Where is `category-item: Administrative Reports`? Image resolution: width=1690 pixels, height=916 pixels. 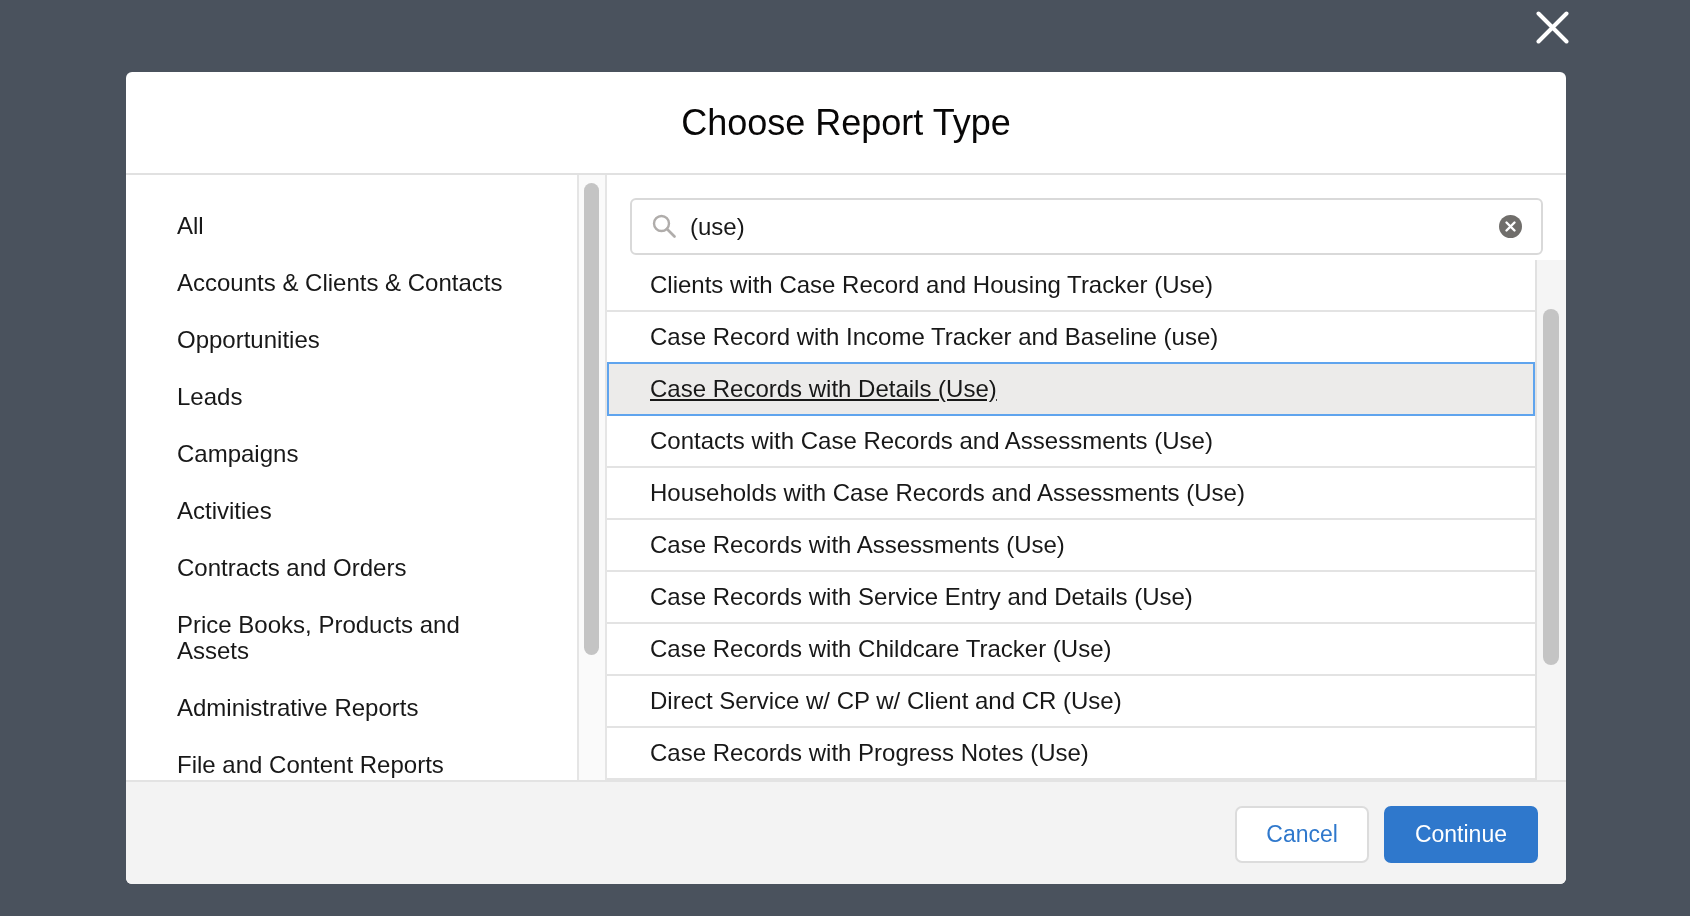
category-item: Administrative Reports is located at coordinates (298, 708).